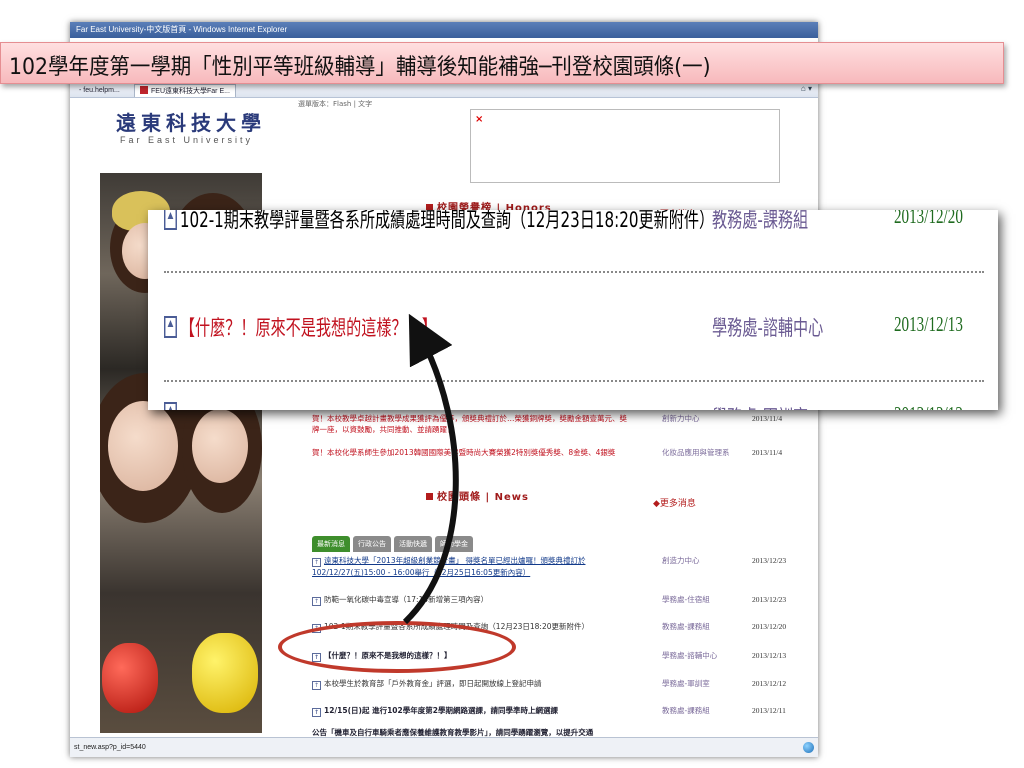 The width and height of the screenshot is (1024, 768). I want to click on news-tabs: 最新消息 行政公告 活動快遞 師助學金, so click(394, 541).